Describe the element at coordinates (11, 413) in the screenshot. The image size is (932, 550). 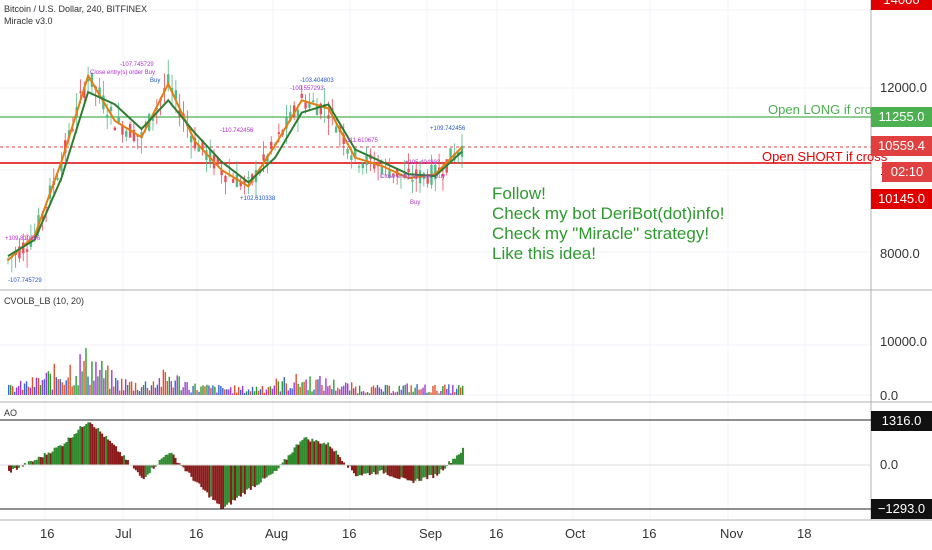
I see `ao-label: AO` at that location.